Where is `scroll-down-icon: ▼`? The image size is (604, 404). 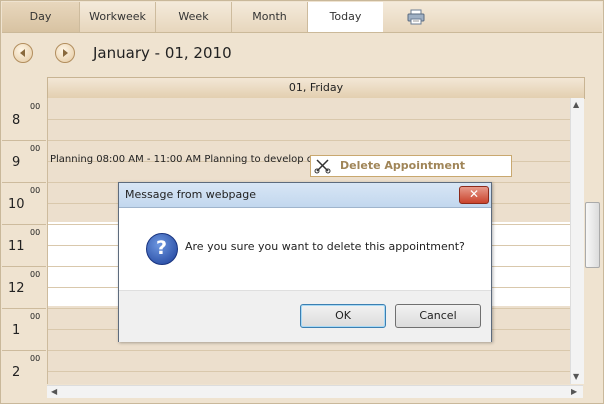 scroll-down-icon: ▼ is located at coordinates (576, 376).